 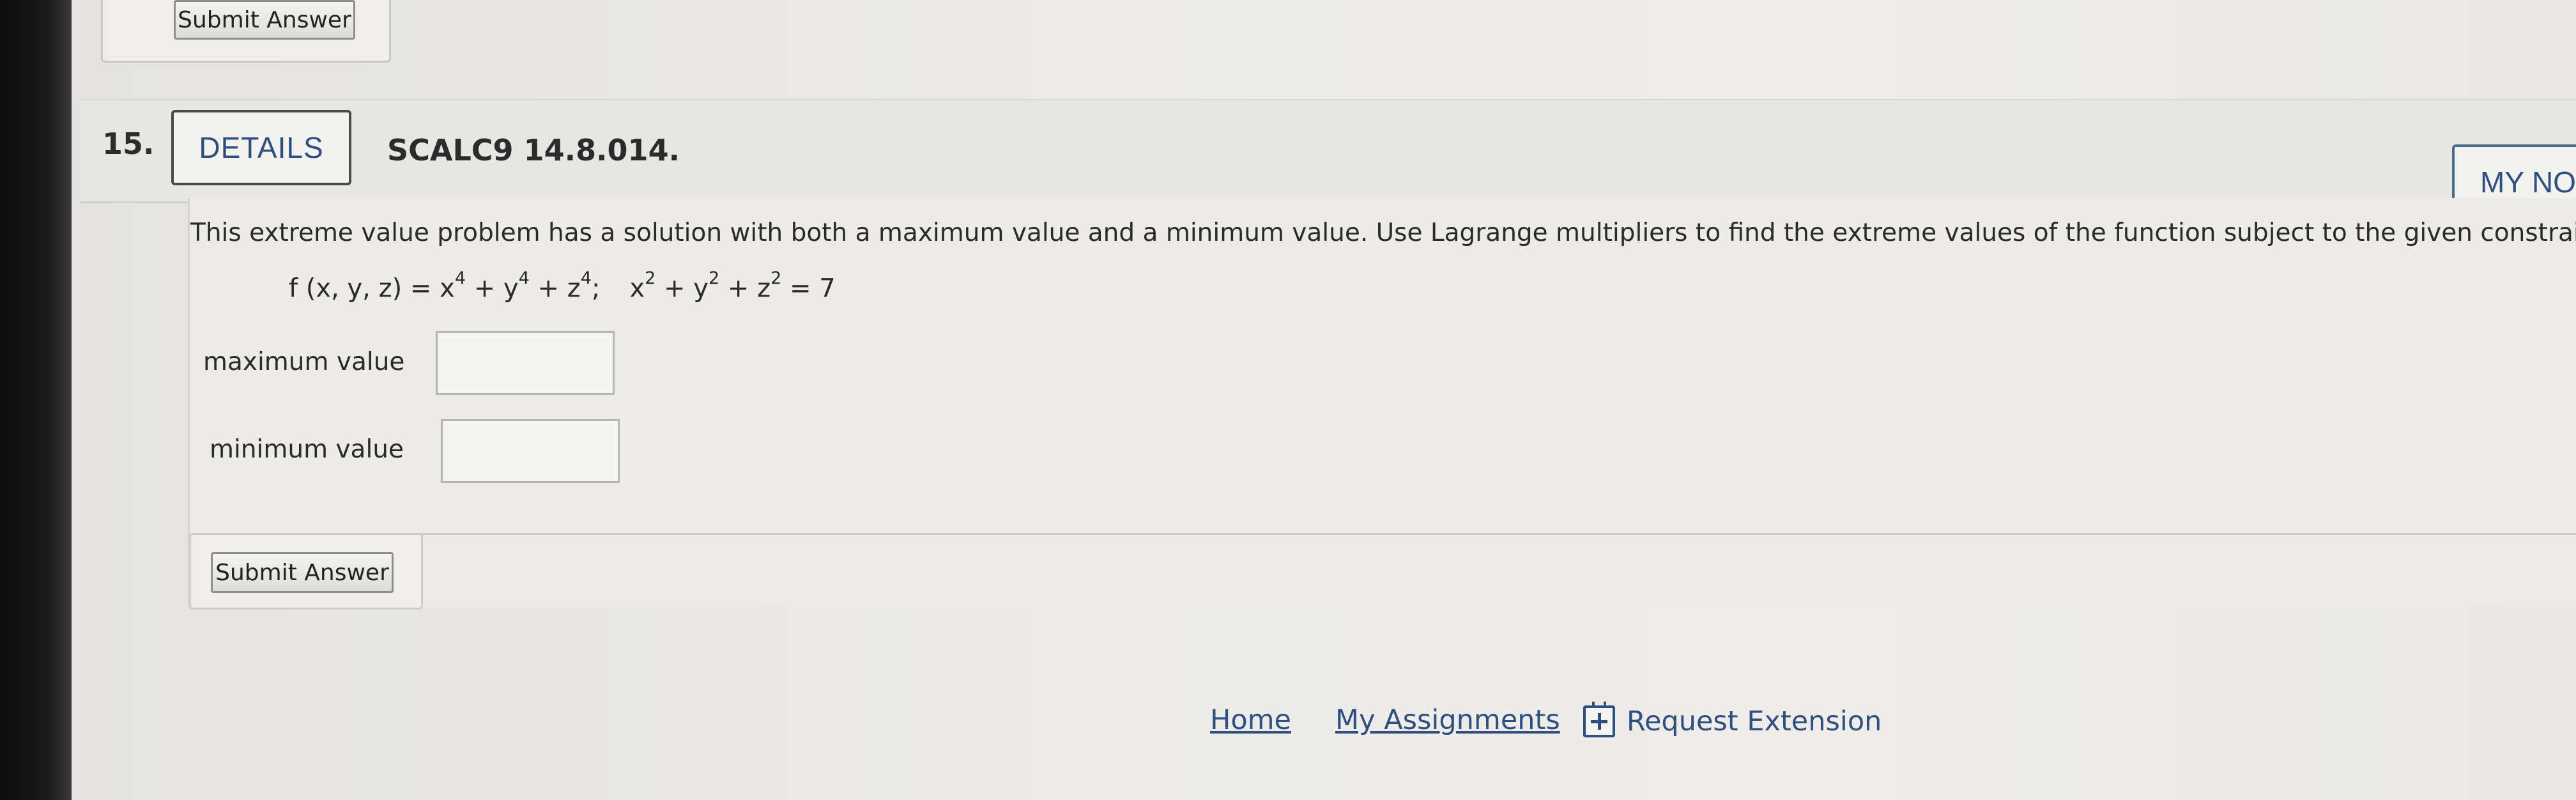 What do you see at coordinates (1447, 720) in the screenshot?
I see `my-assignments-link: My Assignments` at bounding box center [1447, 720].